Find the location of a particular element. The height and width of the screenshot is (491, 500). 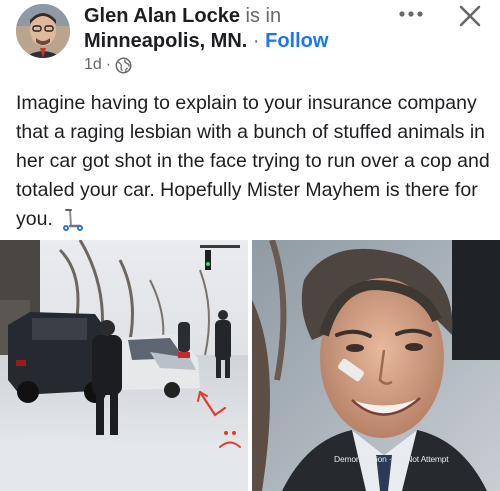

follow-button: Follow is located at coordinates (296, 41).